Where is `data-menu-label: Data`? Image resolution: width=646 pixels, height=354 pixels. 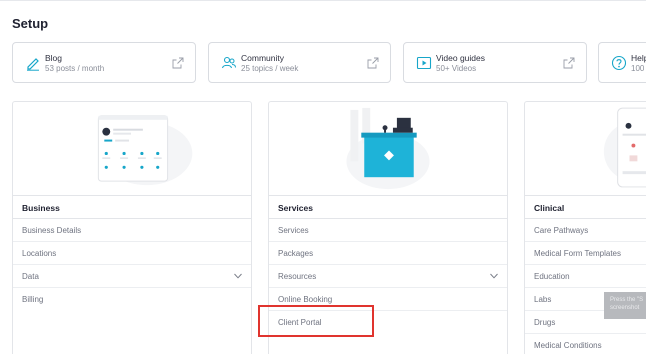 data-menu-label: Data is located at coordinates (30, 276).